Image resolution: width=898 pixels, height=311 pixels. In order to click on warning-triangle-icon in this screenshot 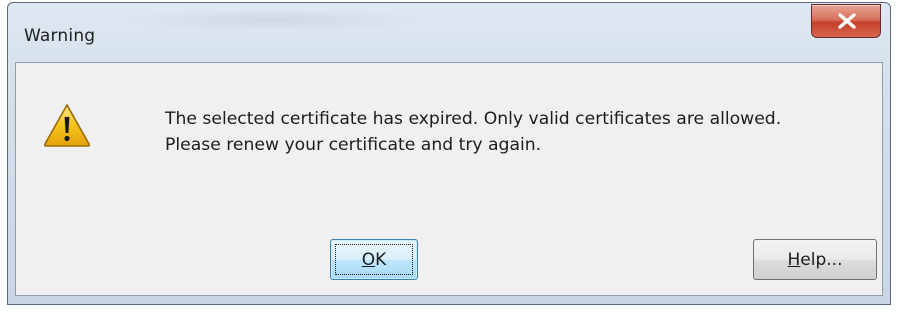, I will do `click(67, 125)`.